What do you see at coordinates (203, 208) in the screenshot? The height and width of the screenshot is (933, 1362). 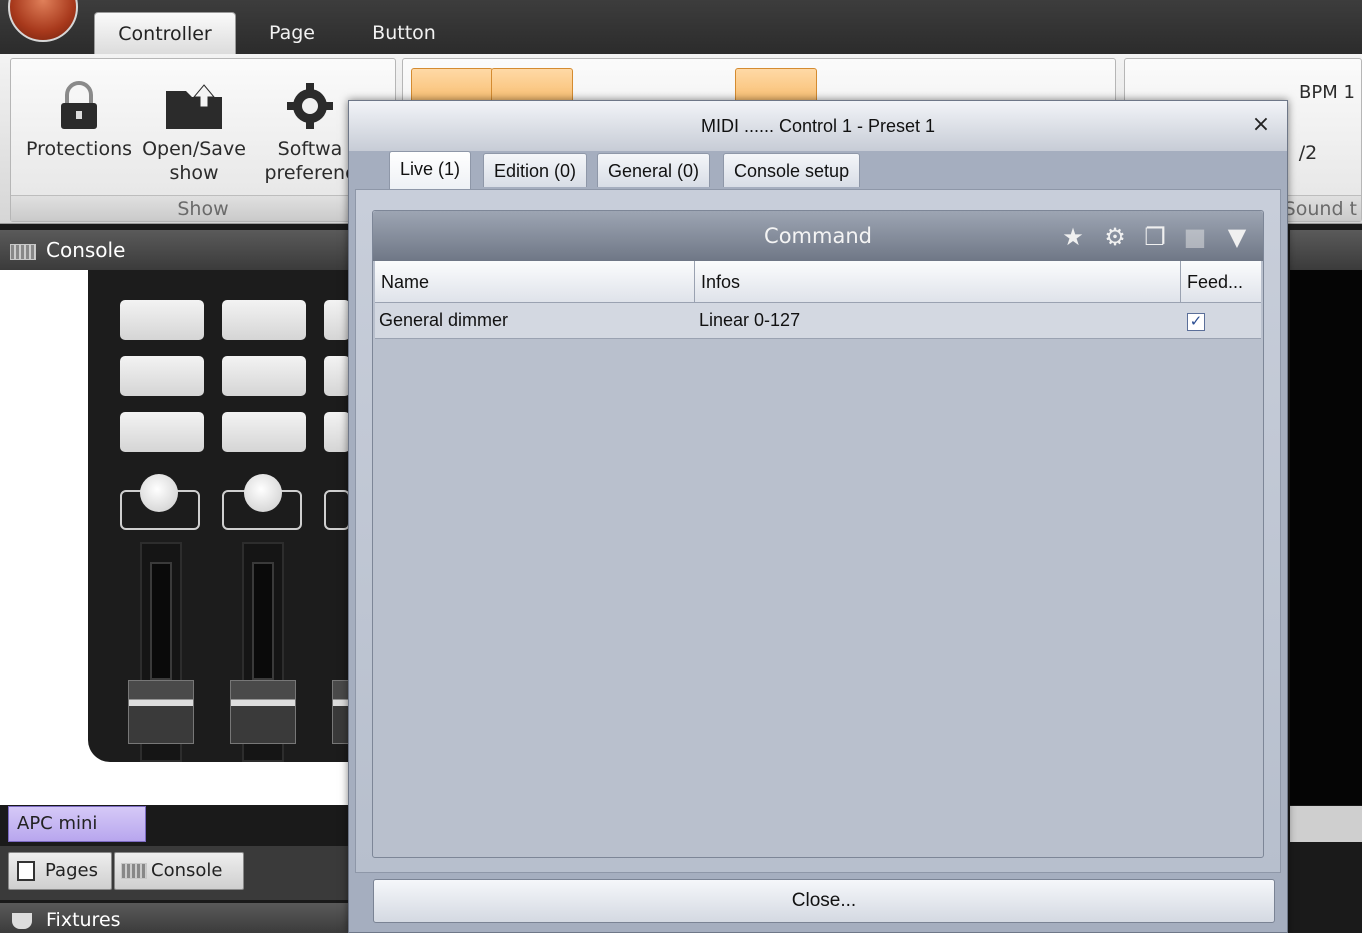 I see `show-group-label: Show` at bounding box center [203, 208].